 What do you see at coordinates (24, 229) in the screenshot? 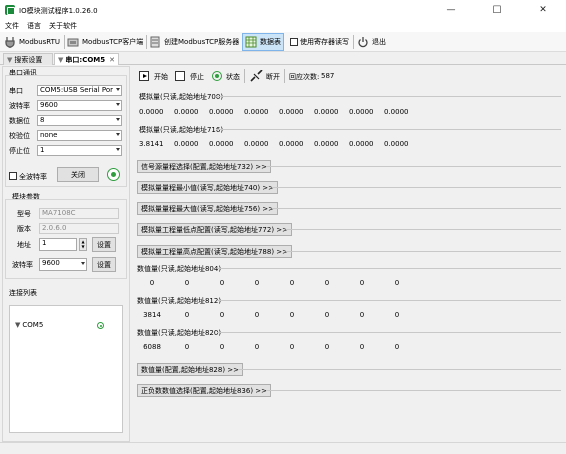
I see `version-label: 版本` at bounding box center [24, 229].